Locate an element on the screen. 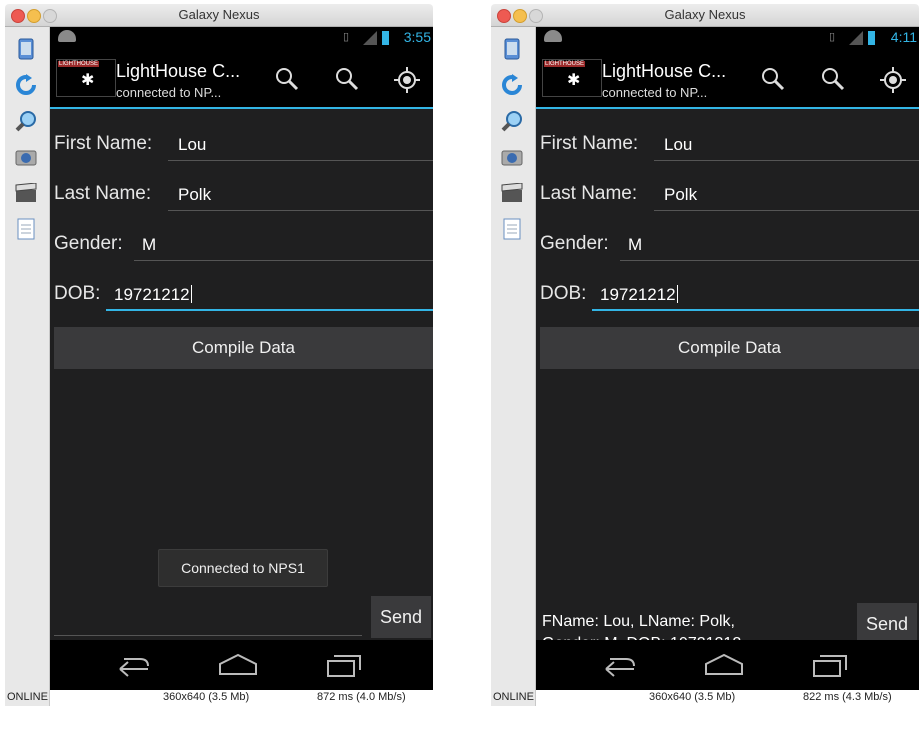  message-input is located at coordinates (208, 635).